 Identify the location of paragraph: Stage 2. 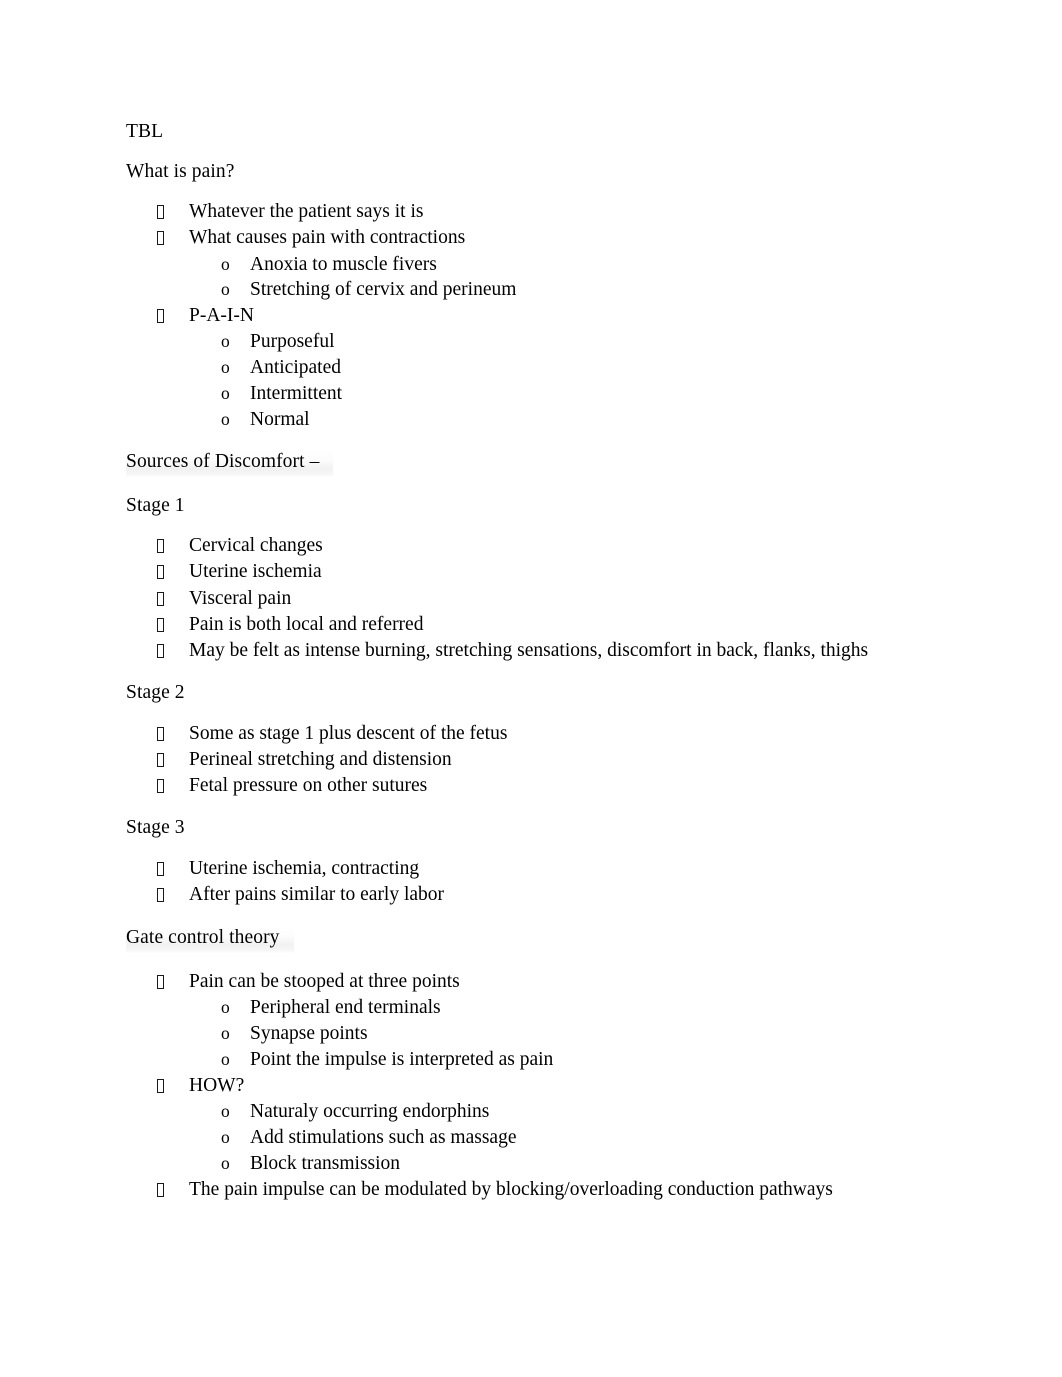
(155, 693).